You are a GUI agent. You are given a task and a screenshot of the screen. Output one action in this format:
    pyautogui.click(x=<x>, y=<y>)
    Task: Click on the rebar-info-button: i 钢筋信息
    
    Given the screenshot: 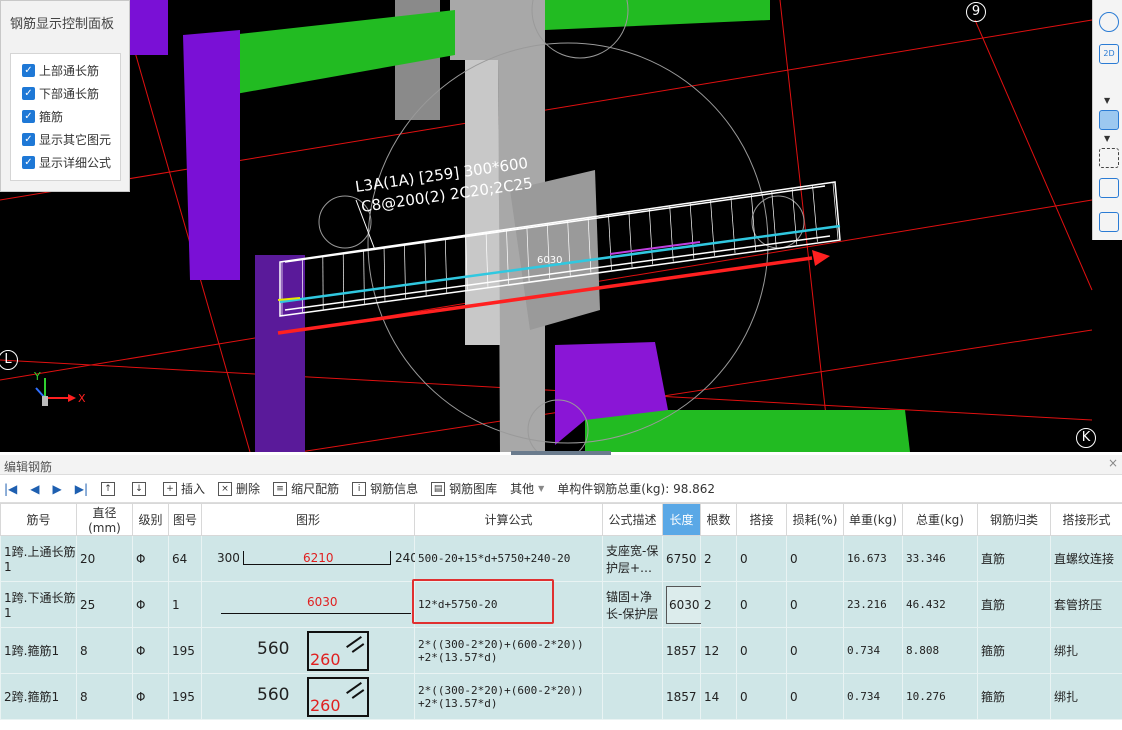 What is the action you would take?
    pyautogui.click(x=385, y=488)
    